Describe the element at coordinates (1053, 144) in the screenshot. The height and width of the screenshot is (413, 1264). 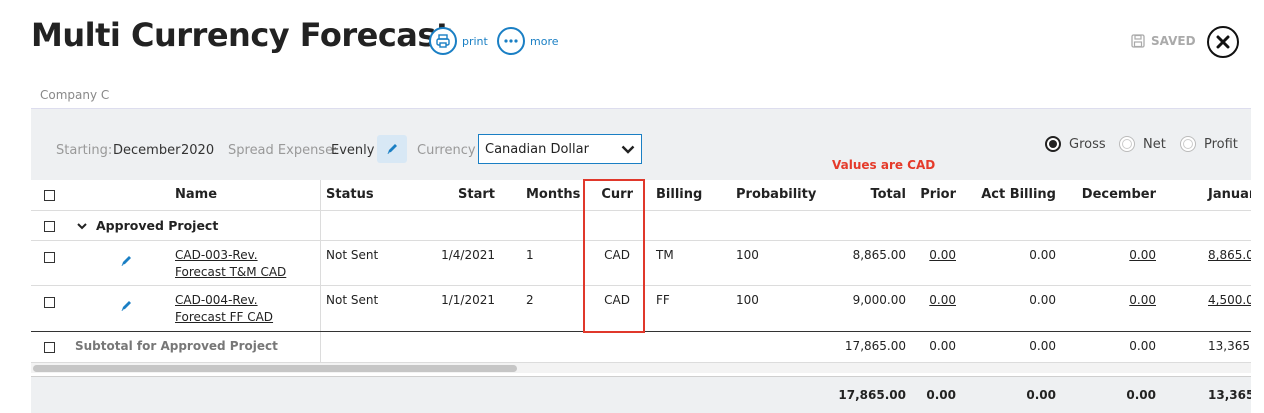
I see `radio-gross-indicator` at that location.